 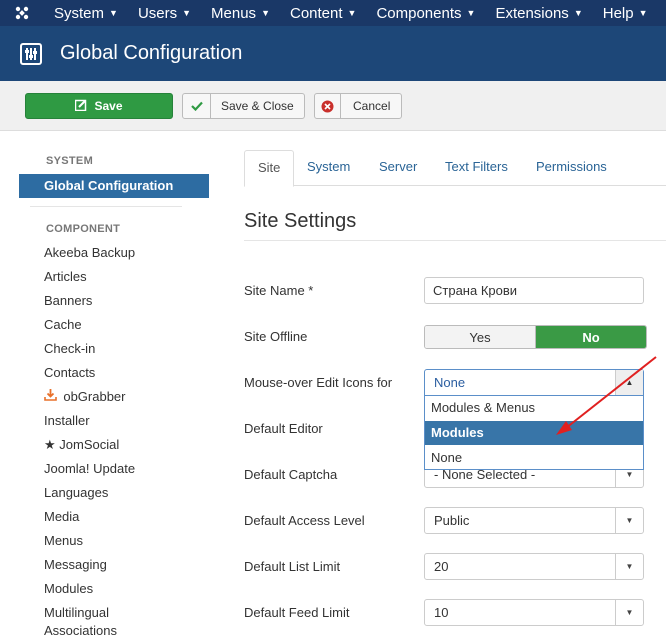 I want to click on site-name-label: Site Name *, so click(x=279, y=290).